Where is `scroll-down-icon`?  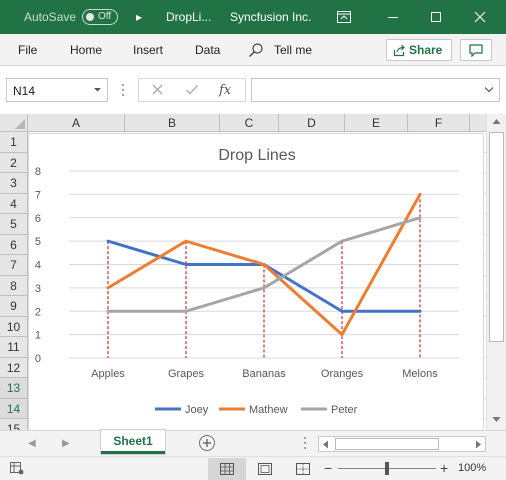
scroll-down-icon is located at coordinates (496, 419).